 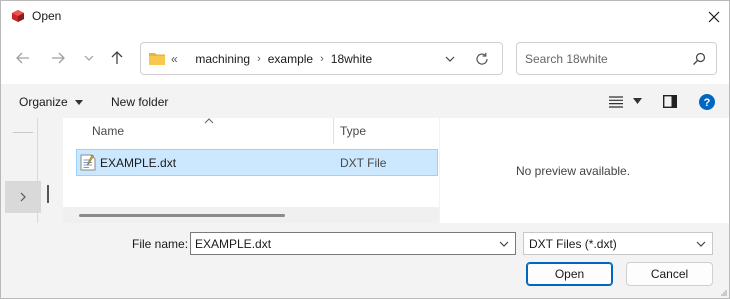 What do you see at coordinates (209, 121) in the screenshot?
I see `sort-ascending-icon` at bounding box center [209, 121].